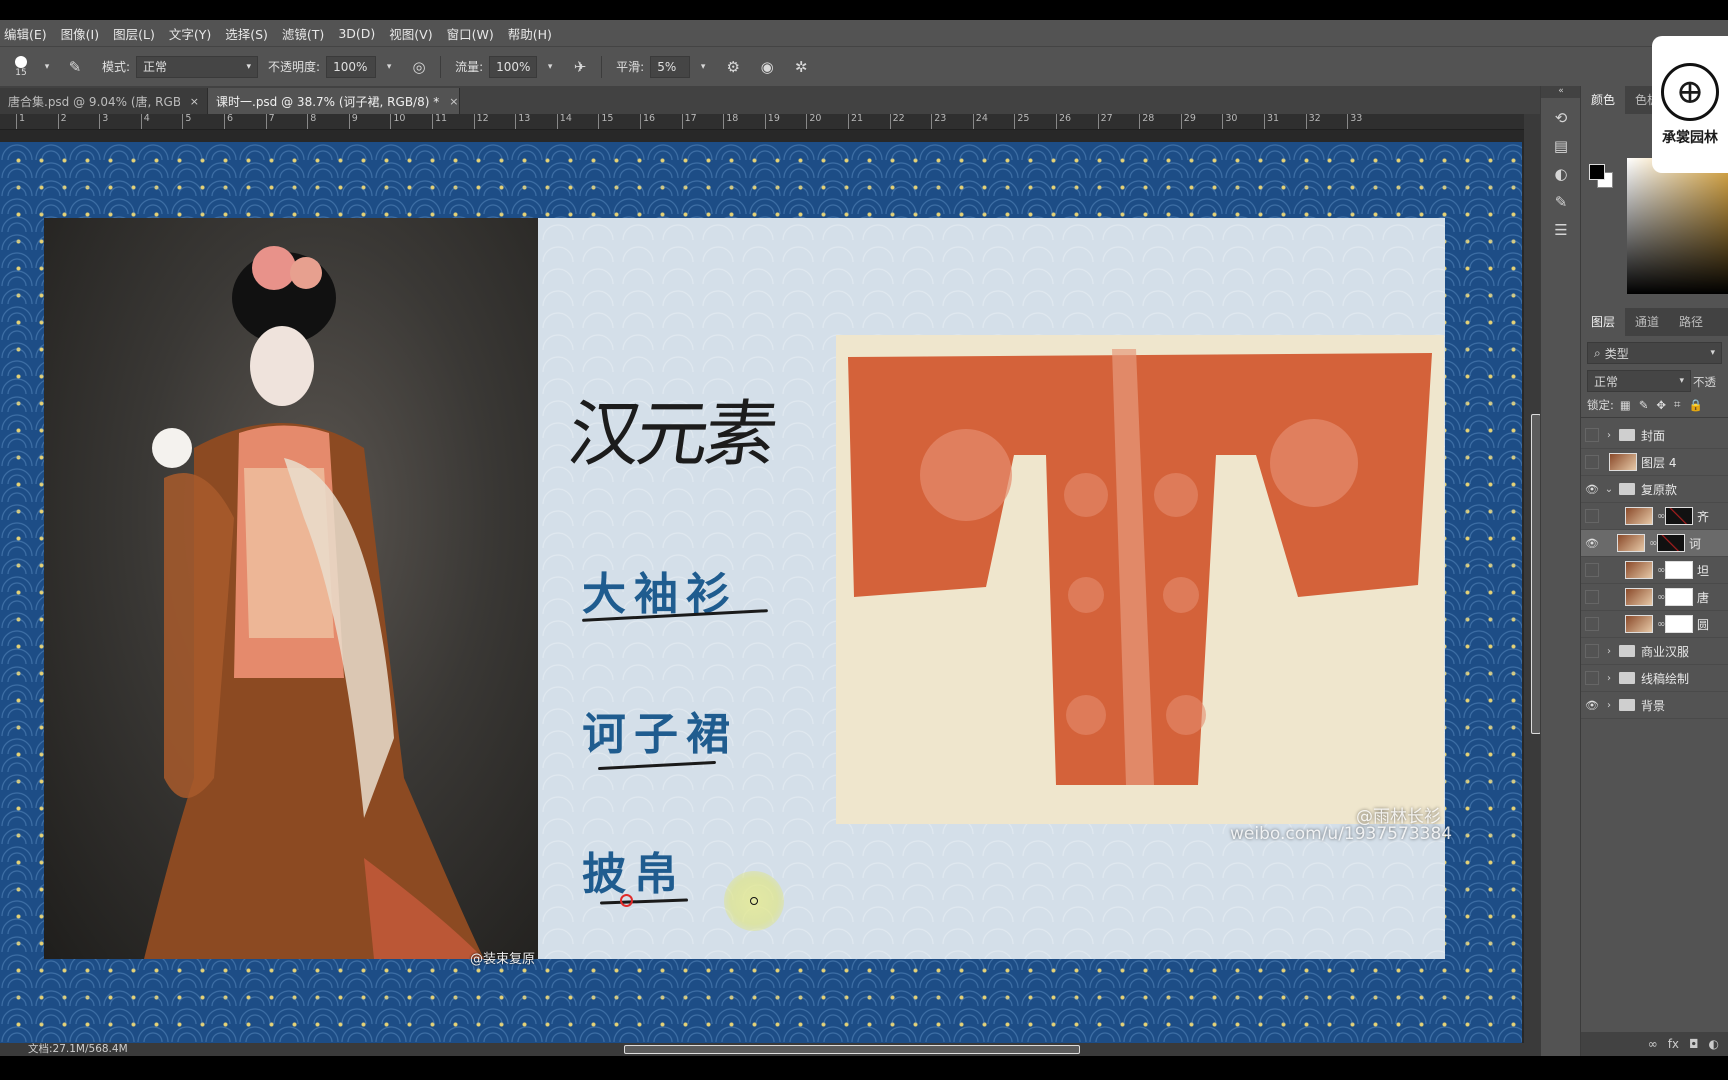 The height and width of the screenshot is (1080, 1728). Describe the element at coordinates (1714, 1044) in the screenshot. I see `adjustment-layer-icon: ◐` at that location.